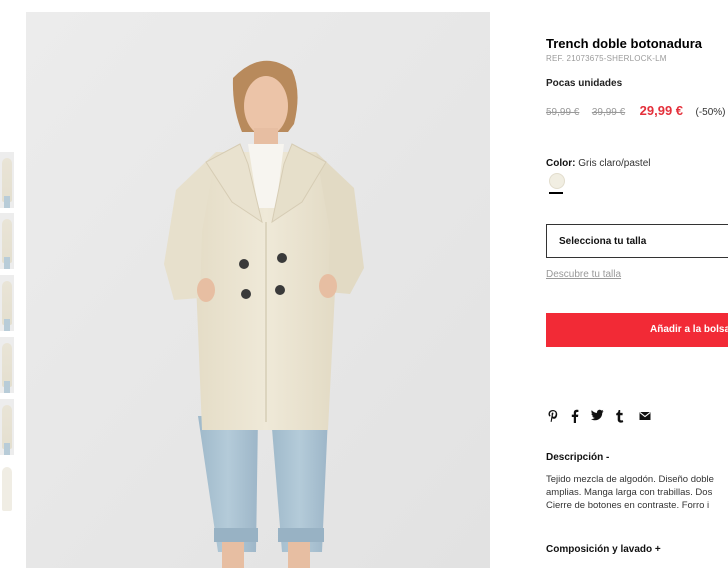 This screenshot has height=568, width=728. I want to click on add-to-bag-label: Añadir a la bolsa, so click(689, 329).